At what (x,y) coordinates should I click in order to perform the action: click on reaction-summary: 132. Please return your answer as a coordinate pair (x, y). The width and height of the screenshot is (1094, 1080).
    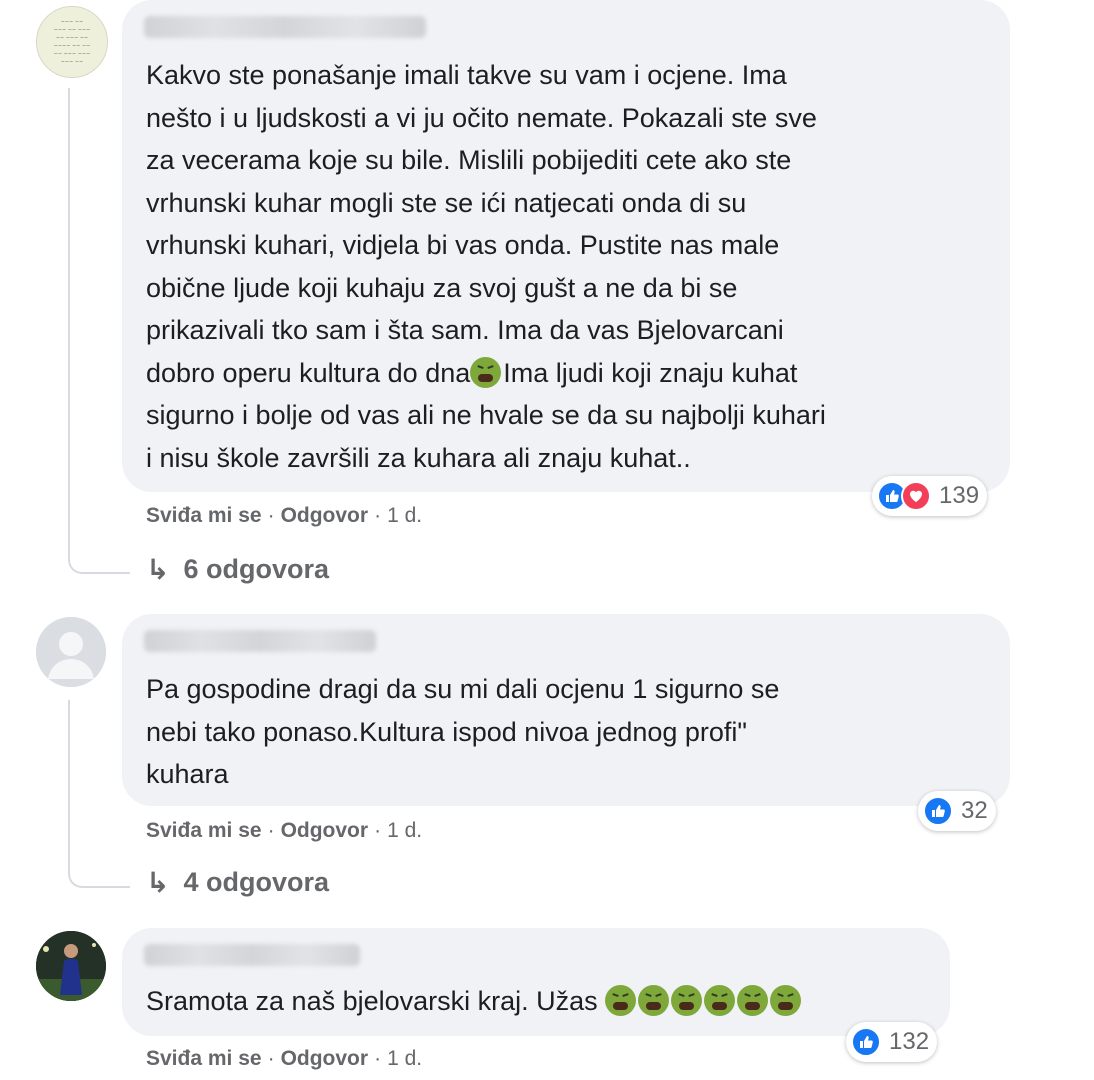
    Looking at the image, I should click on (892, 1042).